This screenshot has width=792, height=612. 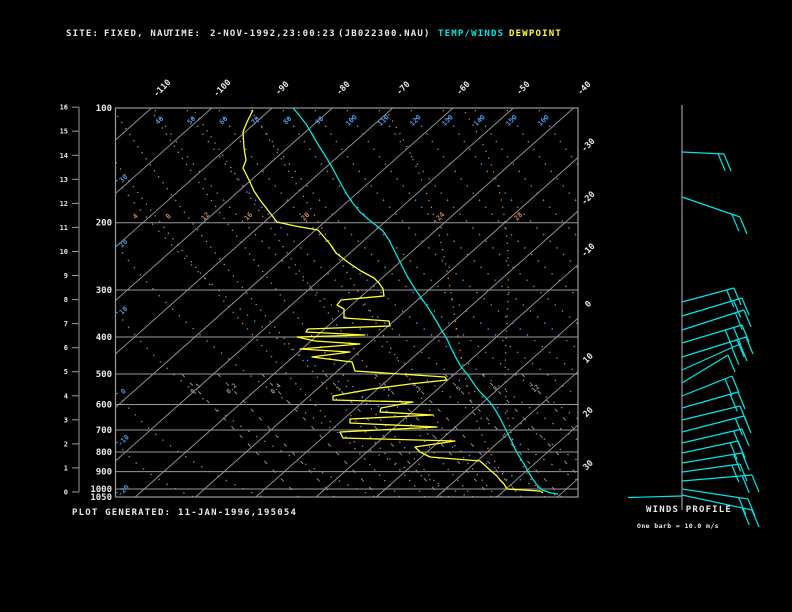 I want to click on svg-text: 90, so click(x=320, y=121).